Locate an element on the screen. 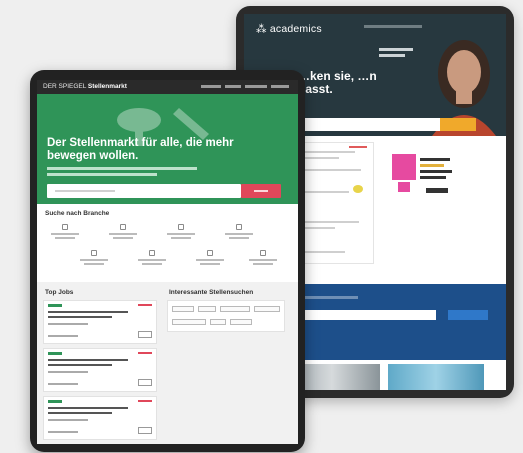 Image resolution: width=523 pixels, height=453 pixels. chart-icon is located at coordinates (94, 253).